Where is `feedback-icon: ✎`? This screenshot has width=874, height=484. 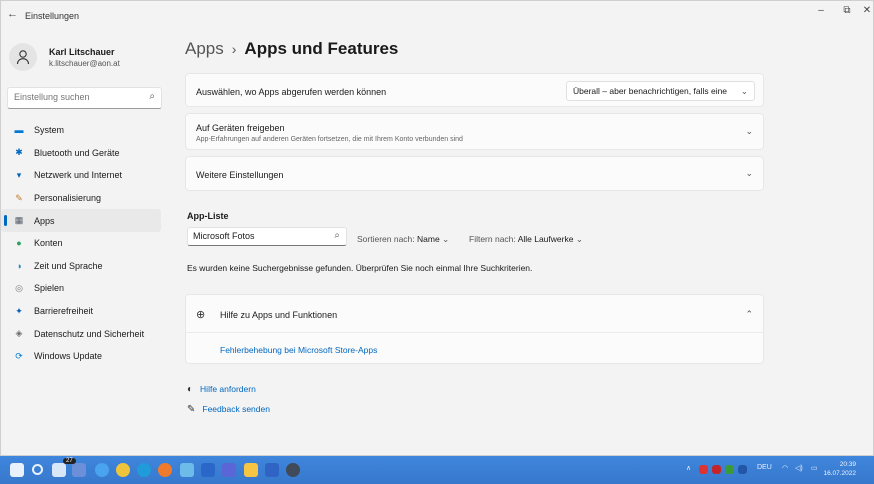 feedback-icon: ✎ is located at coordinates (191, 409).